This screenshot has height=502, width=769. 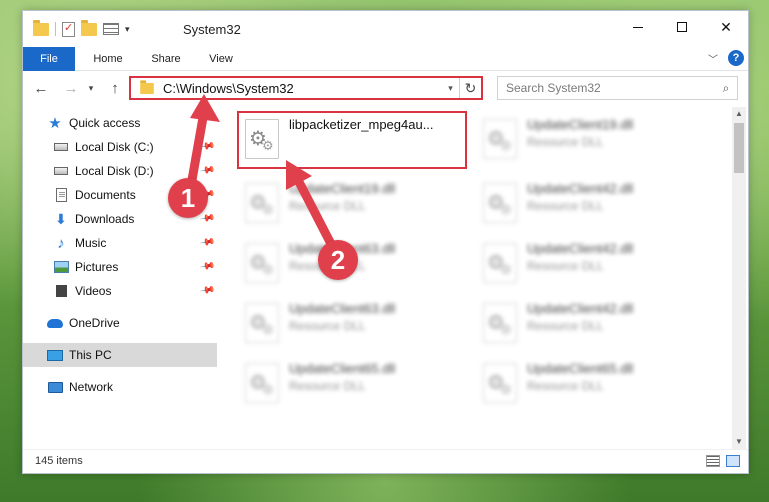 I want to click on file-name: UpdateClient63.dll, so click(x=342, y=308).